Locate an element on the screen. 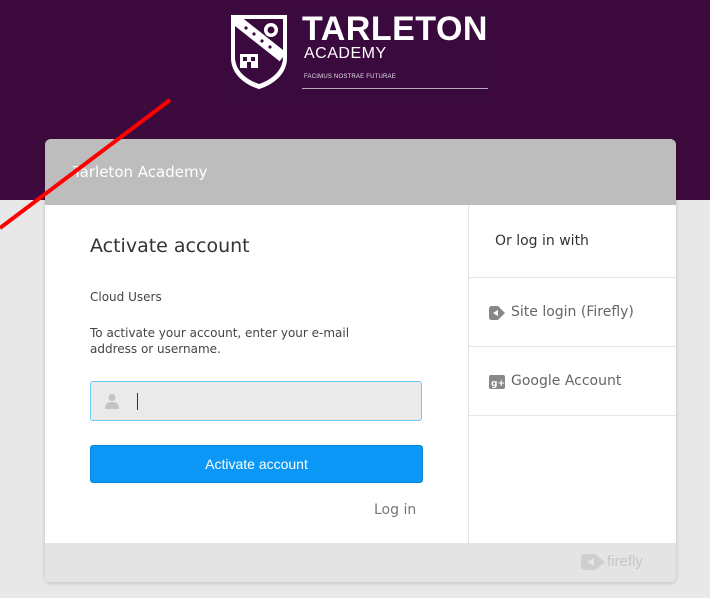 The width and height of the screenshot is (710, 598). card-header: Tarleton Academy is located at coordinates (360, 172).